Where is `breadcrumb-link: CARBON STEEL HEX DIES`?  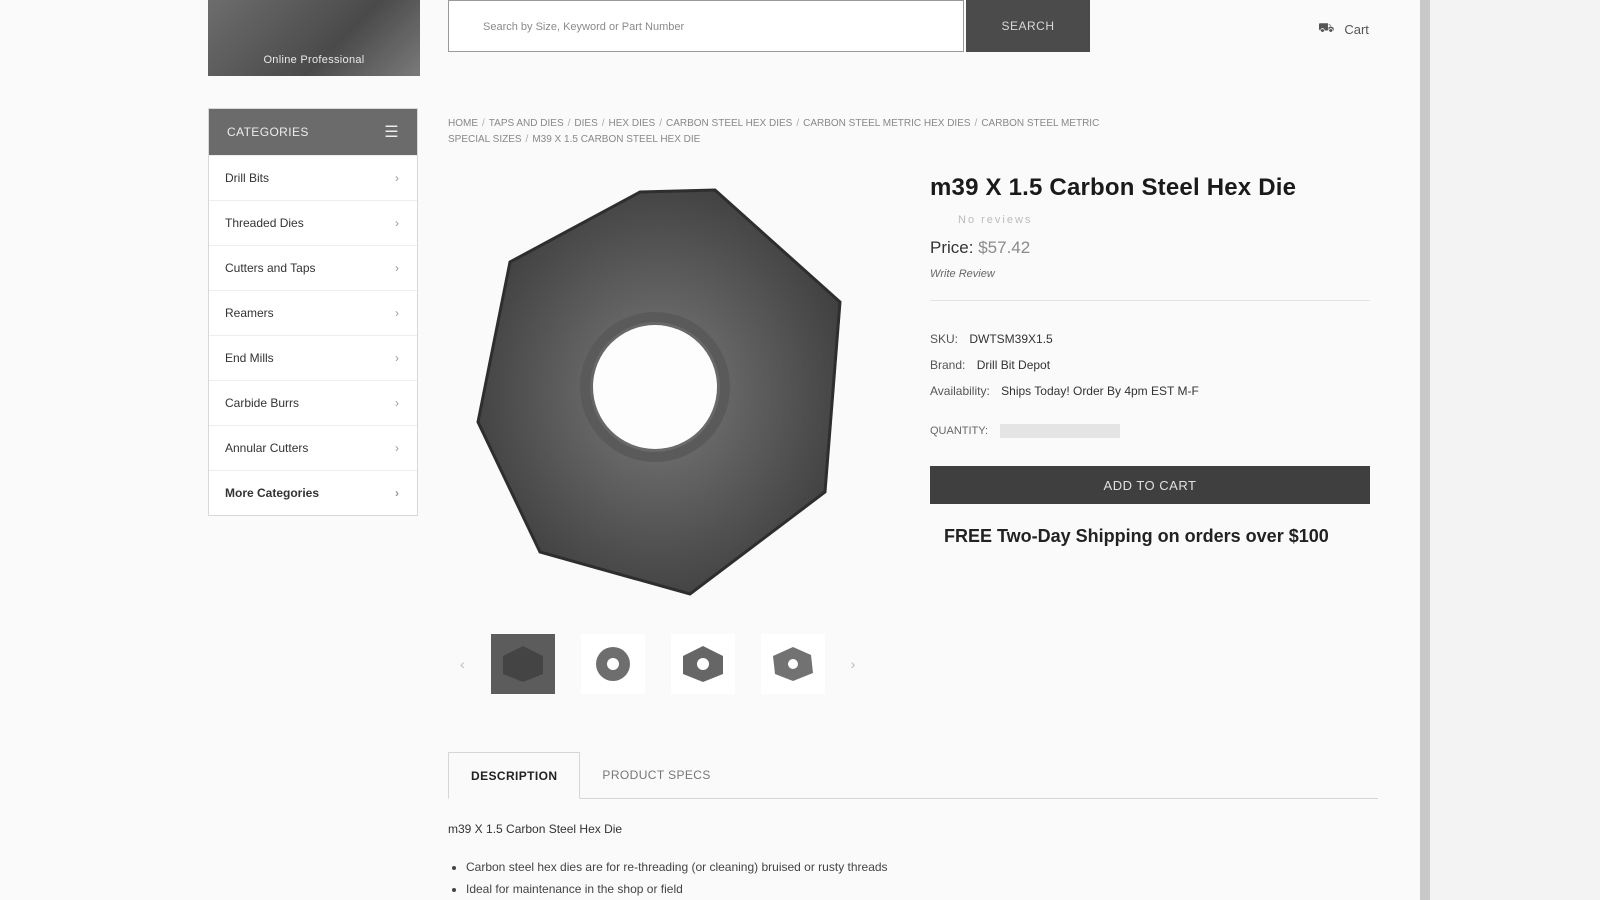 breadcrumb-link: CARBON STEEL HEX DIES is located at coordinates (729, 123).